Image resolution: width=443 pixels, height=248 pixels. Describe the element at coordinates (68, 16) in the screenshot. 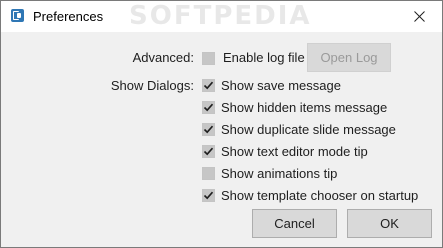

I see `window-title: Preferences` at that location.